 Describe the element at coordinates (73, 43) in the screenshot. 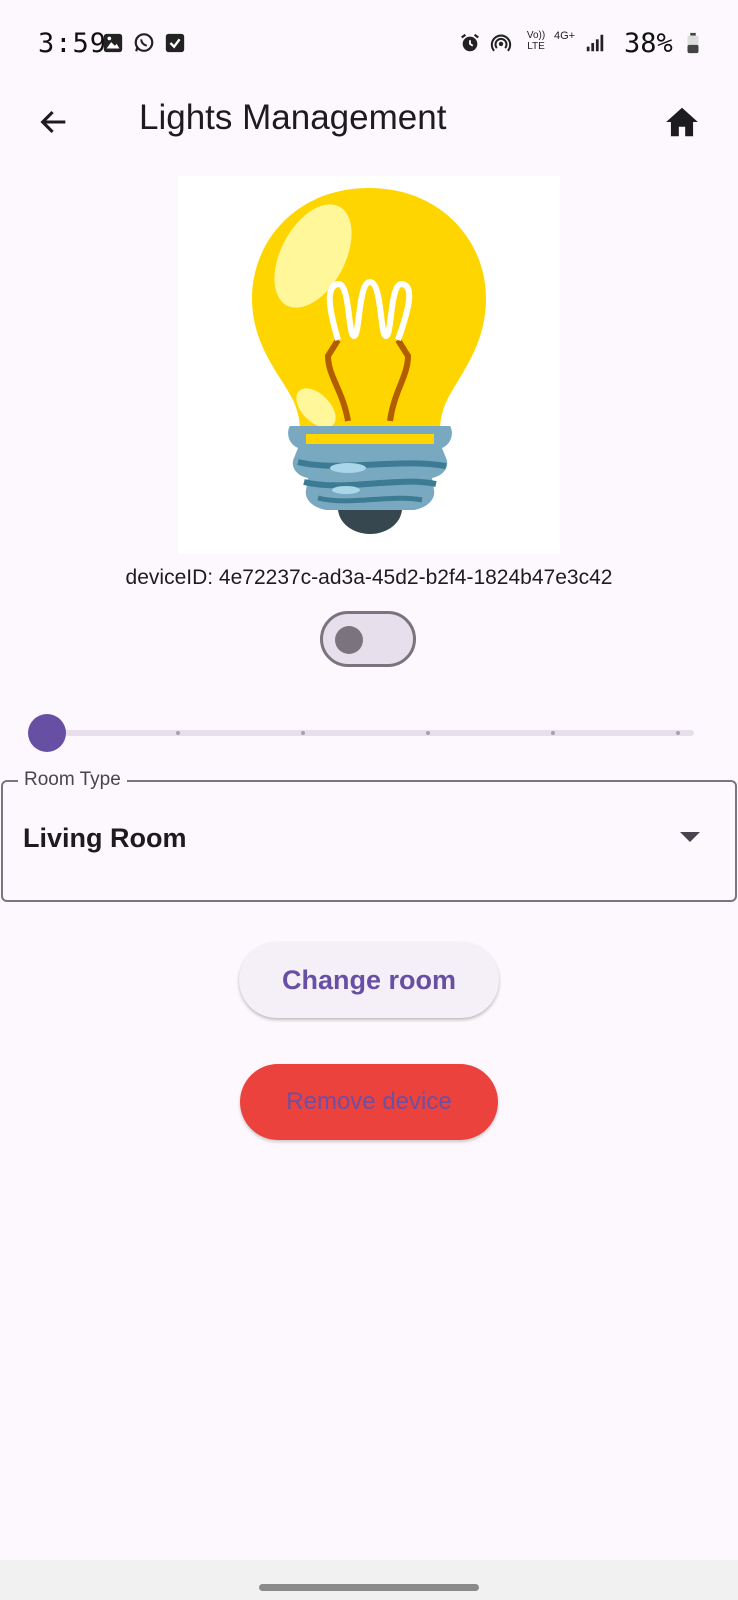

I see `status-time: 3:59` at that location.